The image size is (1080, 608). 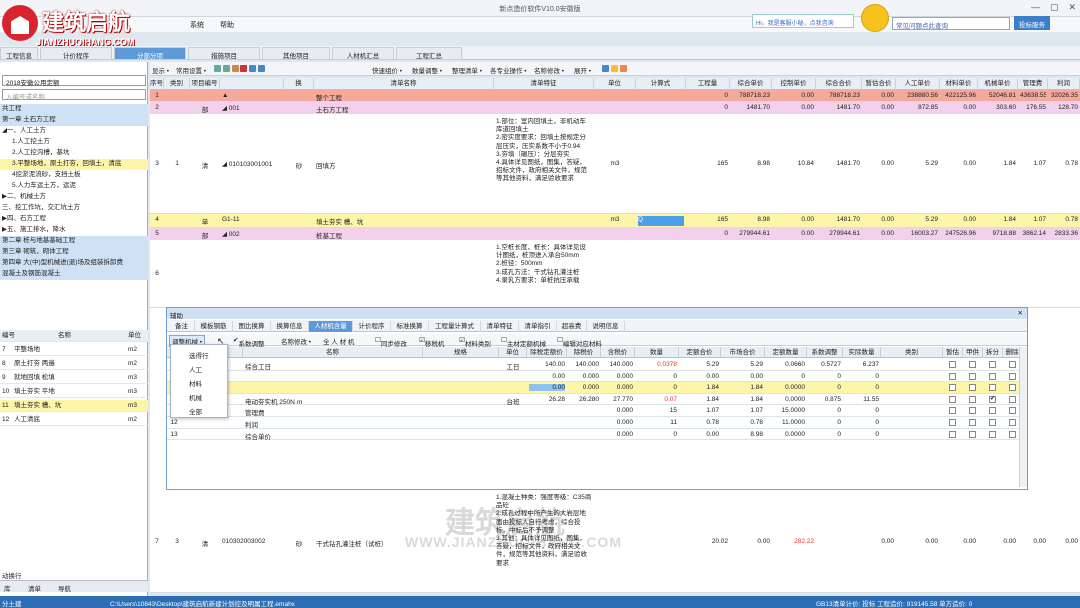 I want to click on resource-row: 12 利润 0.000 11 0.78 0.78 11.0000 0 0, so click(x=594, y=423).